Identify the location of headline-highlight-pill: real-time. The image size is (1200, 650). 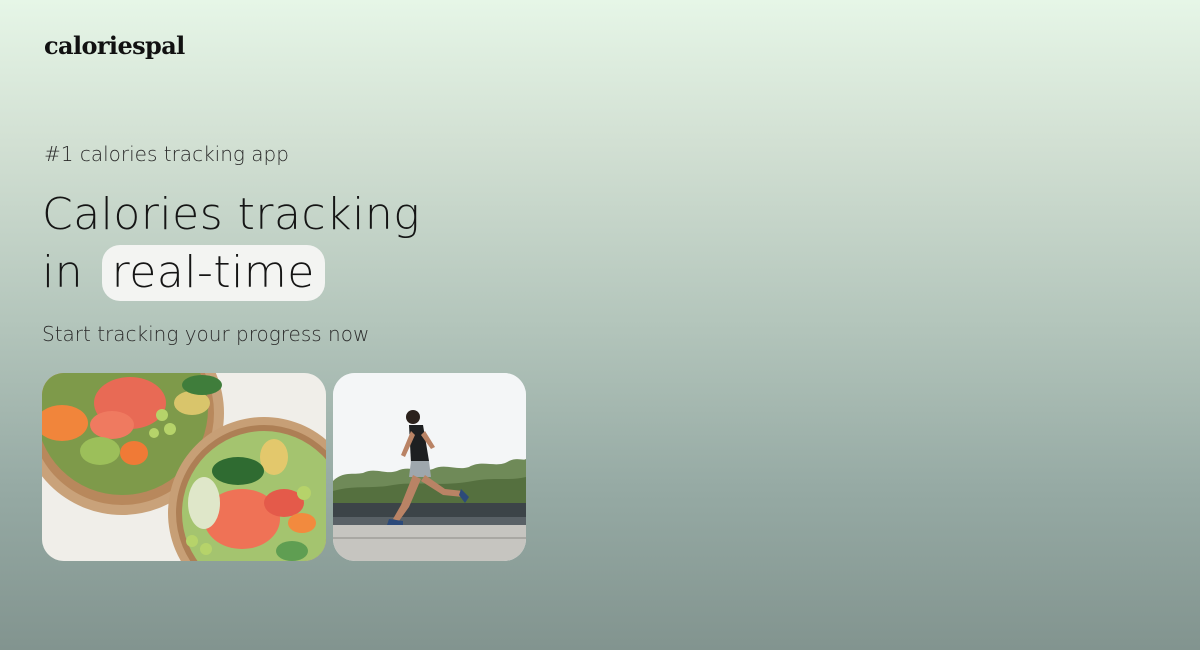
(213, 273).